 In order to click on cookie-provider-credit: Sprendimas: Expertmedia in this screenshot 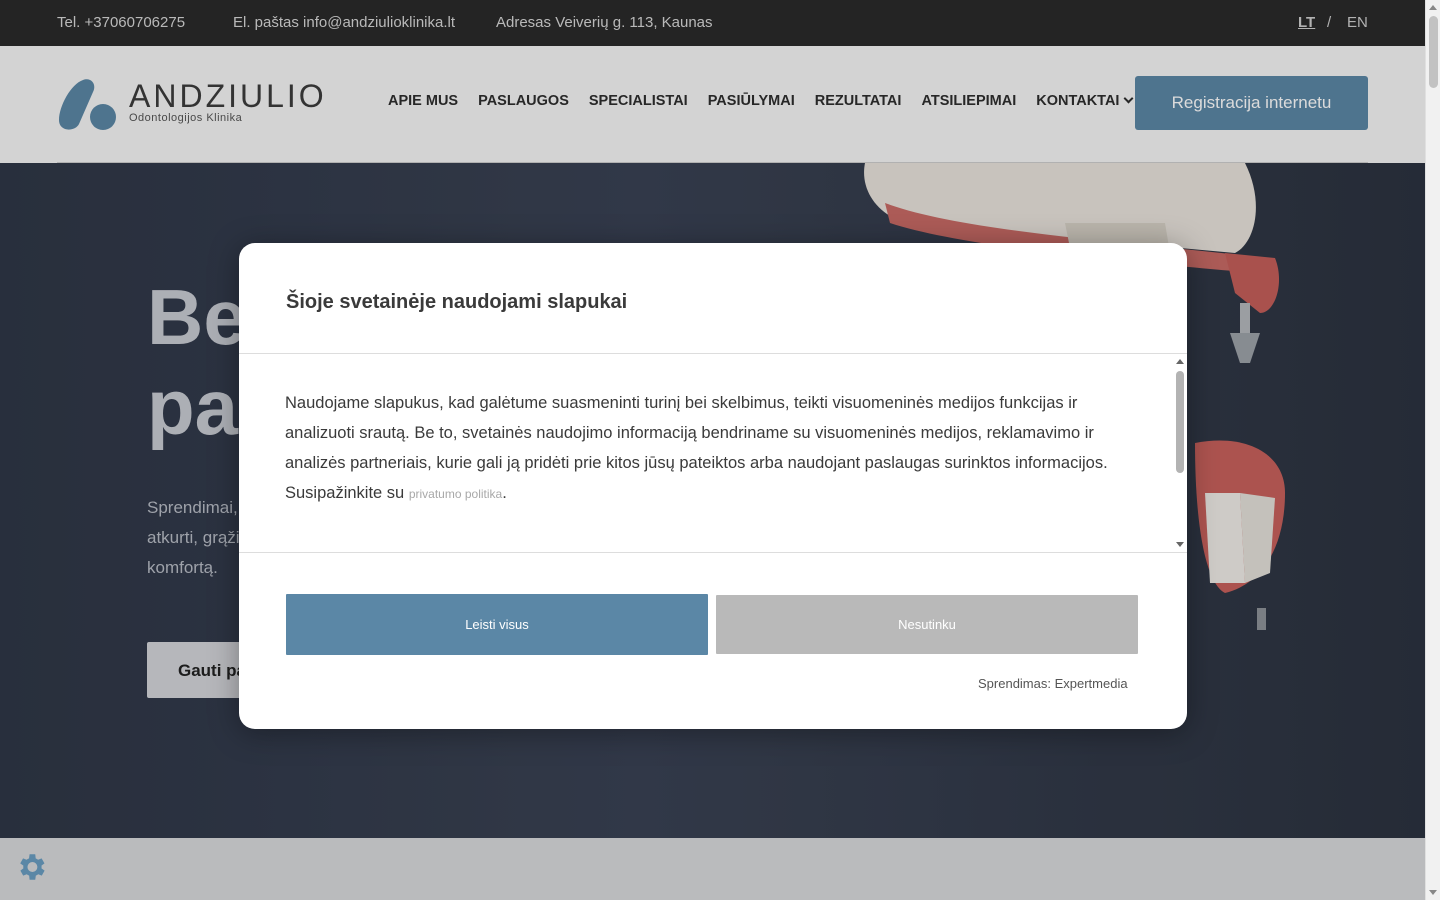, I will do `click(1053, 683)`.